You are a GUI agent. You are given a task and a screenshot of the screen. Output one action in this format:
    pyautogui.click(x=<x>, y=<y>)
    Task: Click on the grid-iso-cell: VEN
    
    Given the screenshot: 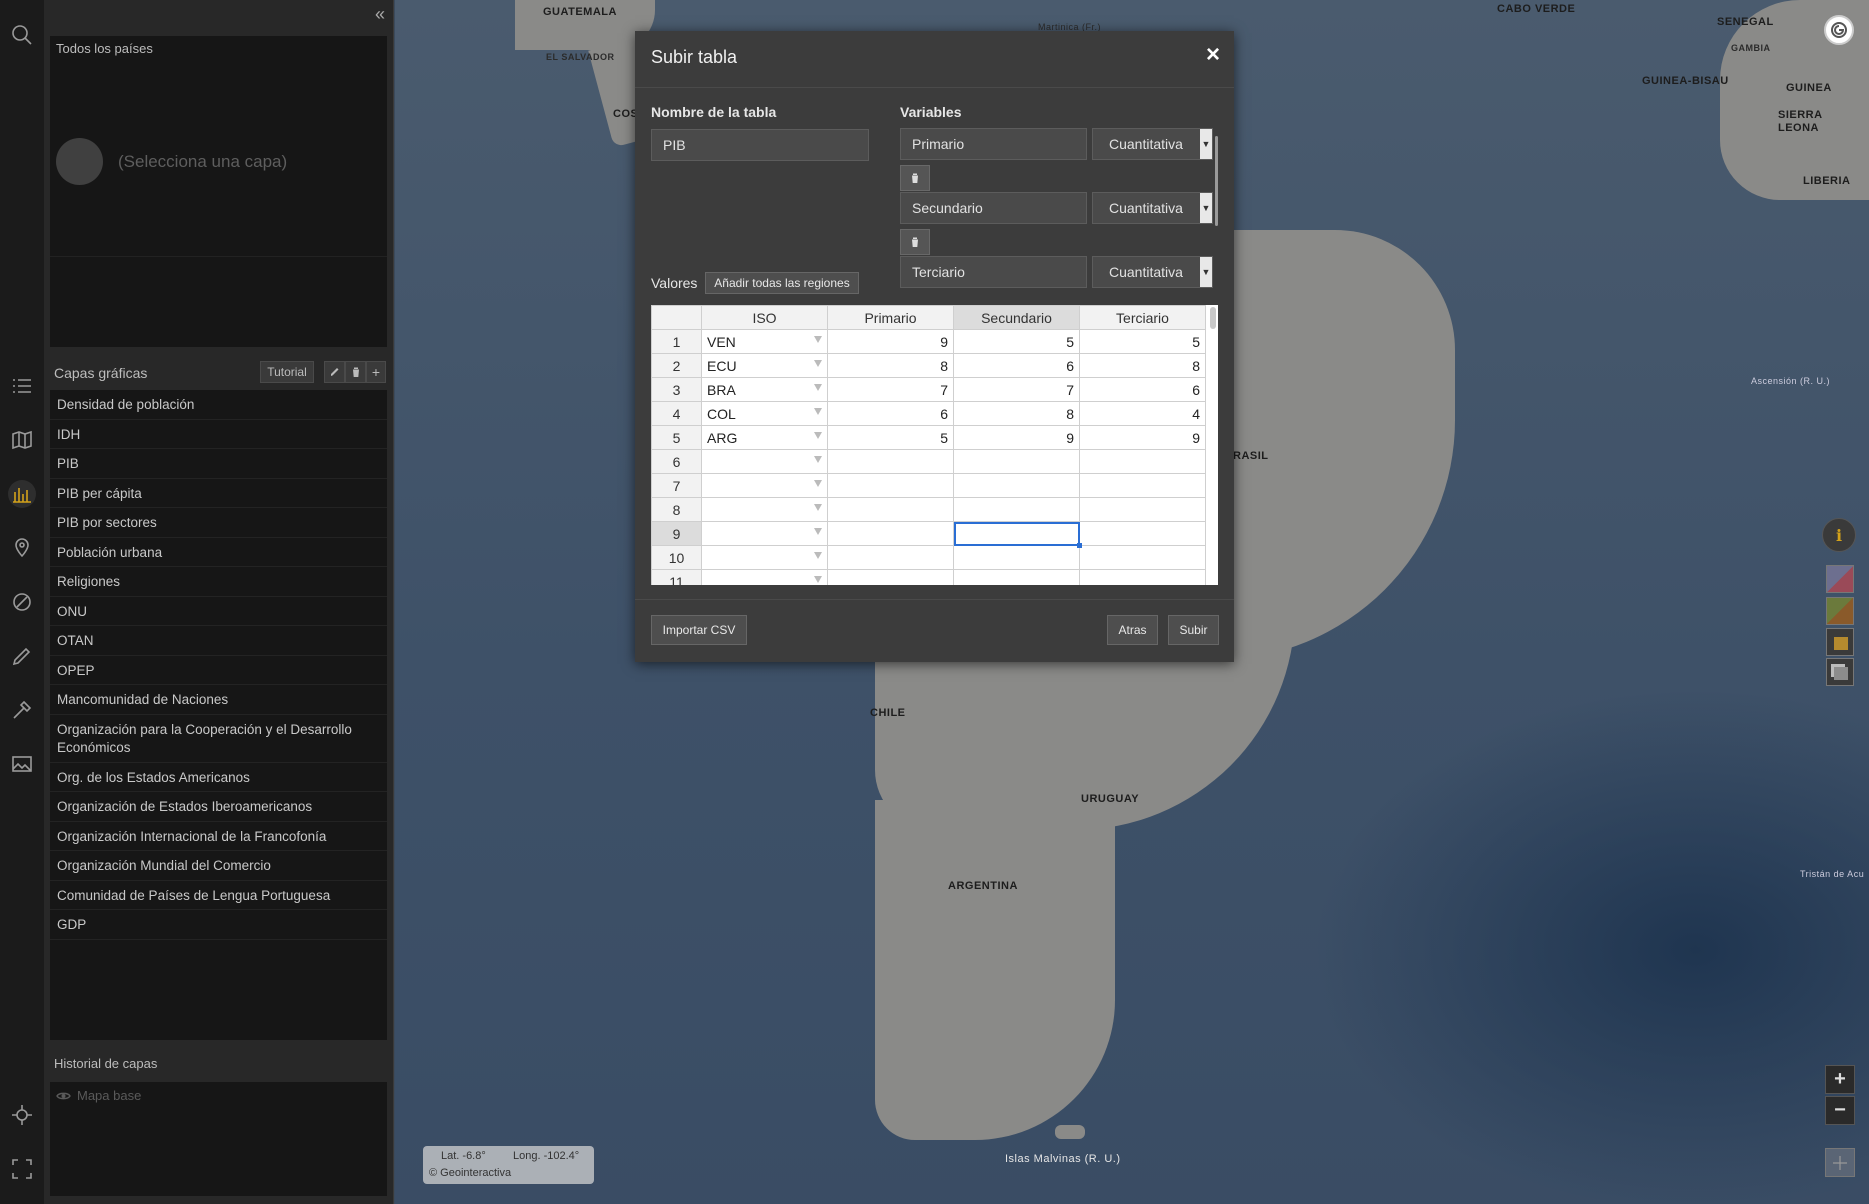 What is the action you would take?
    pyautogui.click(x=764, y=341)
    